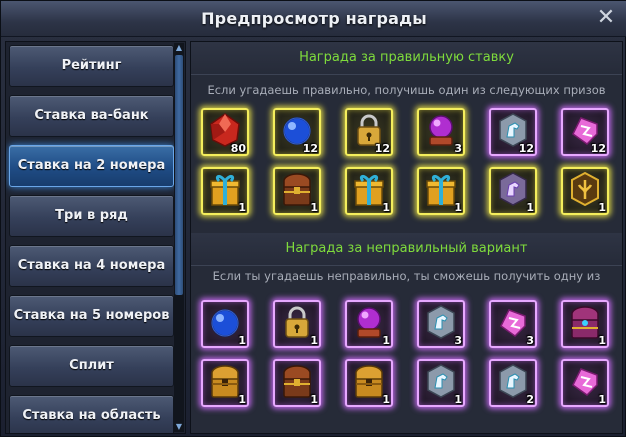  What do you see at coordinates (179, 48) in the screenshot?
I see `scroll-up-arrow-icon: ▲` at bounding box center [179, 48].